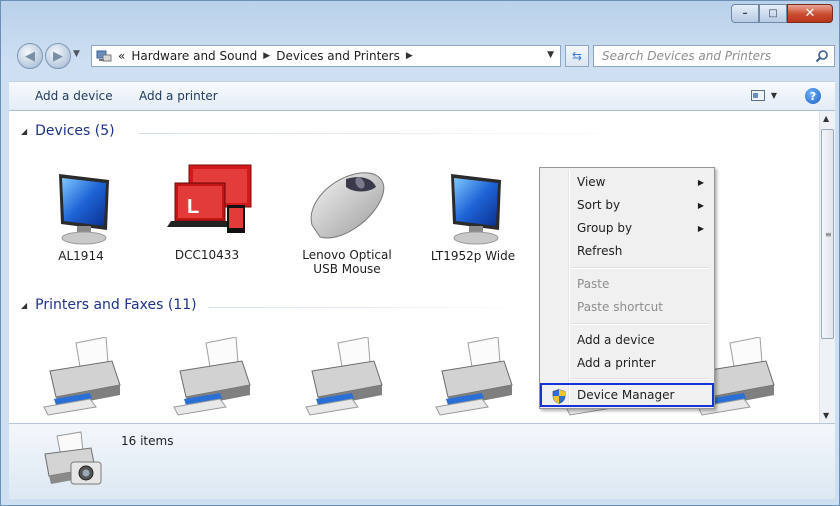 Image resolution: width=840 pixels, height=506 pixels. What do you see at coordinates (116, 305) in the screenshot?
I see `group-title: Printers and Faxes (11)` at bounding box center [116, 305].